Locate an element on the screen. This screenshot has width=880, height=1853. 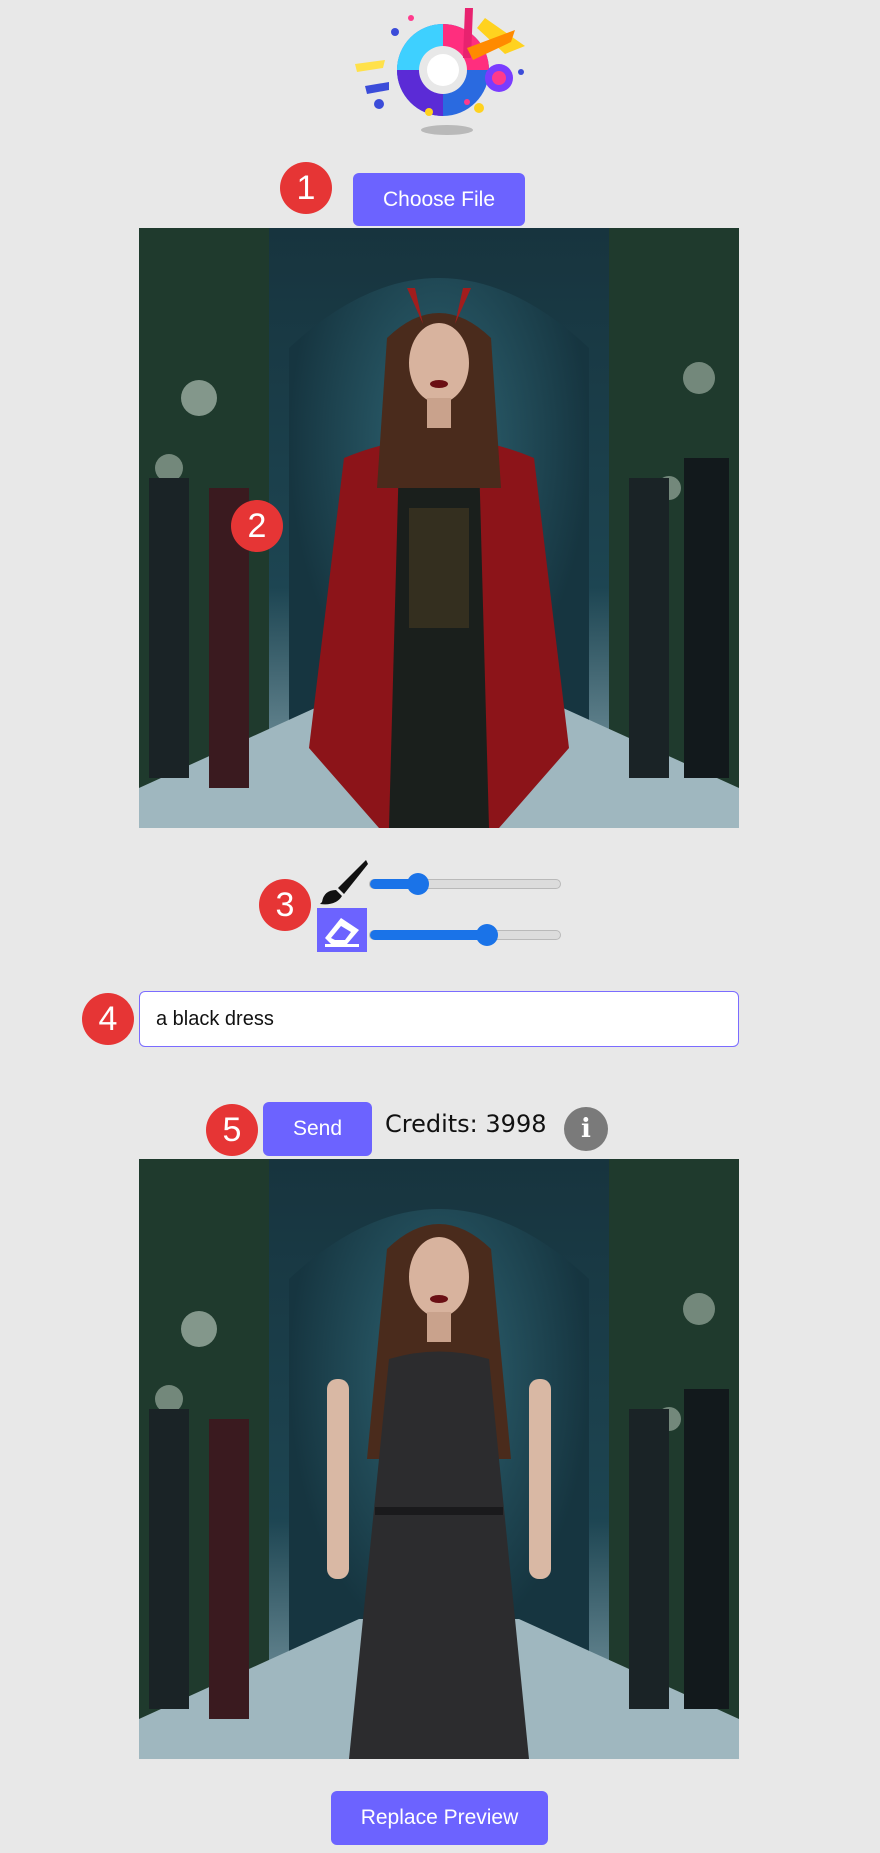
step-1-badge: 1 is located at coordinates (306, 188).